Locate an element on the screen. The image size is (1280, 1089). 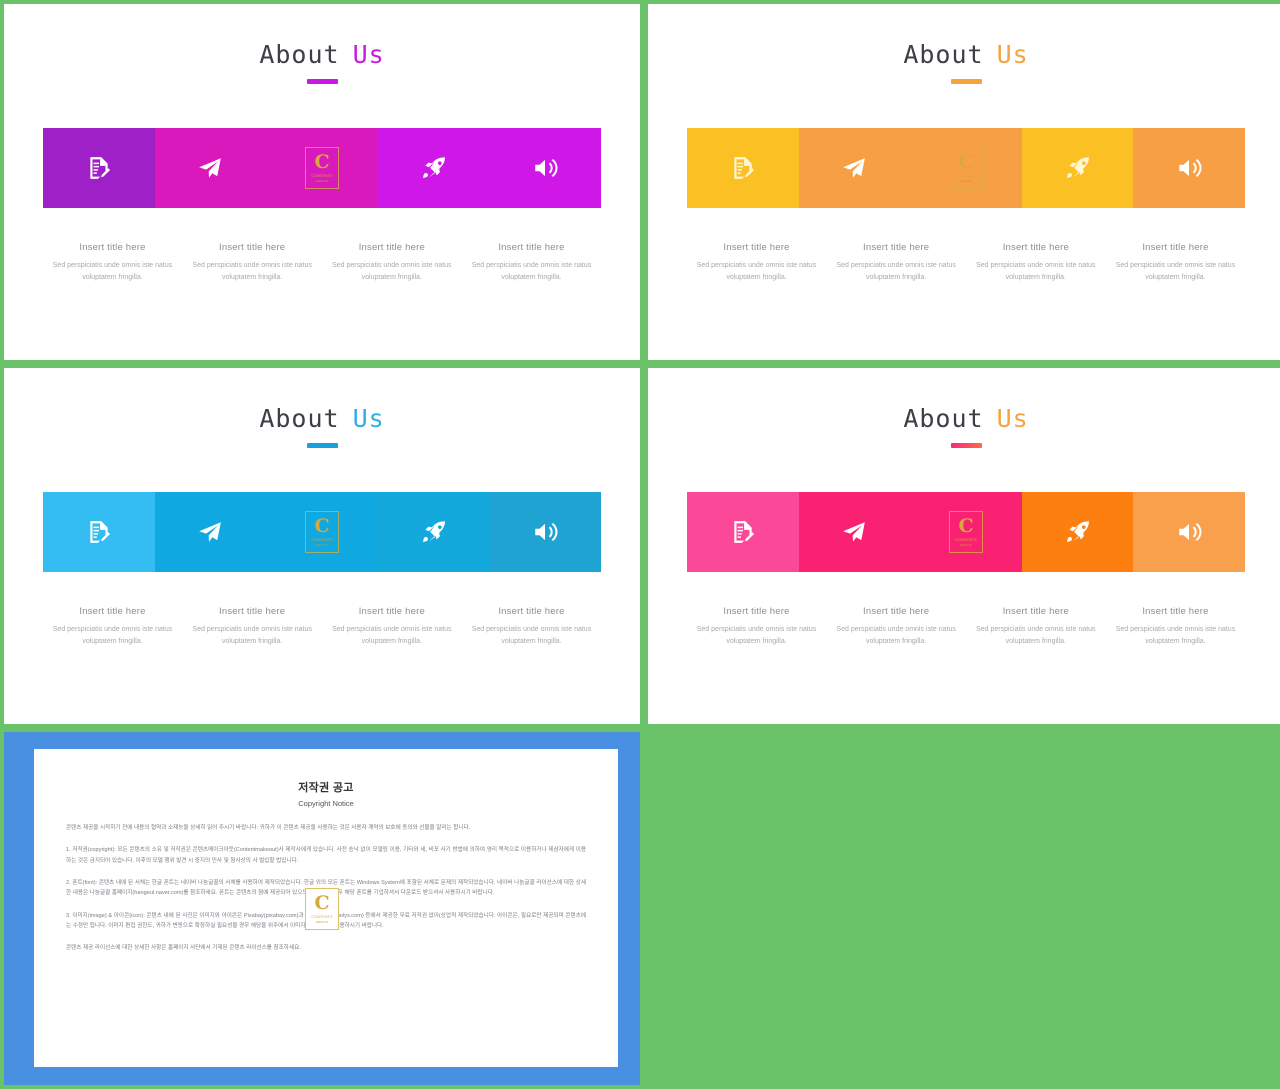
watermark-line2: DESIGN is located at coordinates (322, 921).